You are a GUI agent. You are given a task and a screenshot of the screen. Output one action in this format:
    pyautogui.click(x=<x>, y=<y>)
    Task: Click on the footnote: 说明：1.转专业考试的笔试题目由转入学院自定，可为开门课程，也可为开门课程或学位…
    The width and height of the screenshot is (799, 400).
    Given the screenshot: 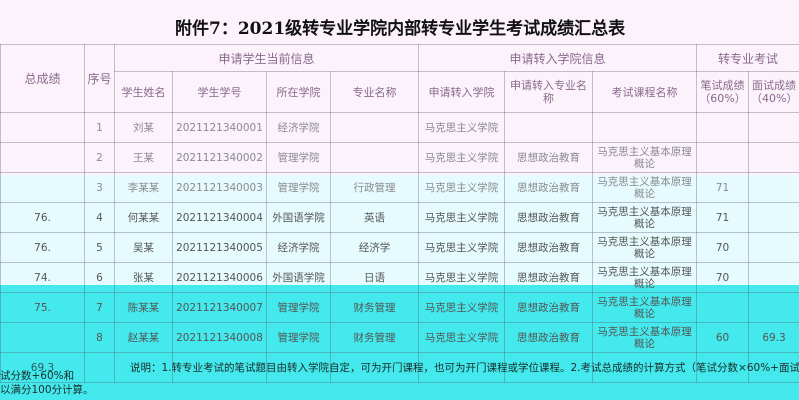 What is the action you would take?
    pyautogui.click(x=464, y=368)
    